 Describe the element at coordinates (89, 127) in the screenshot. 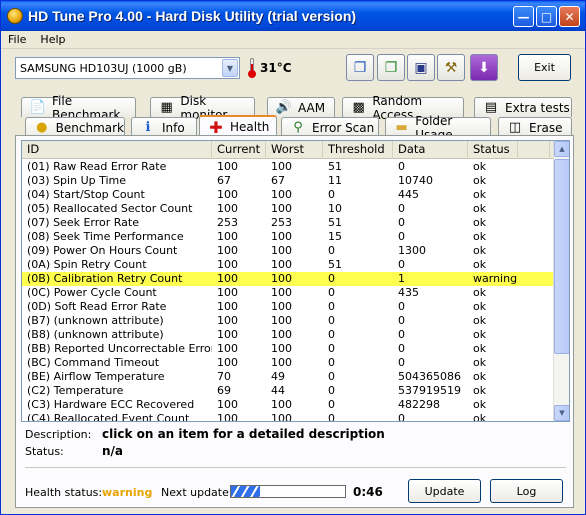

I see `tab-label: Benchmark` at that location.